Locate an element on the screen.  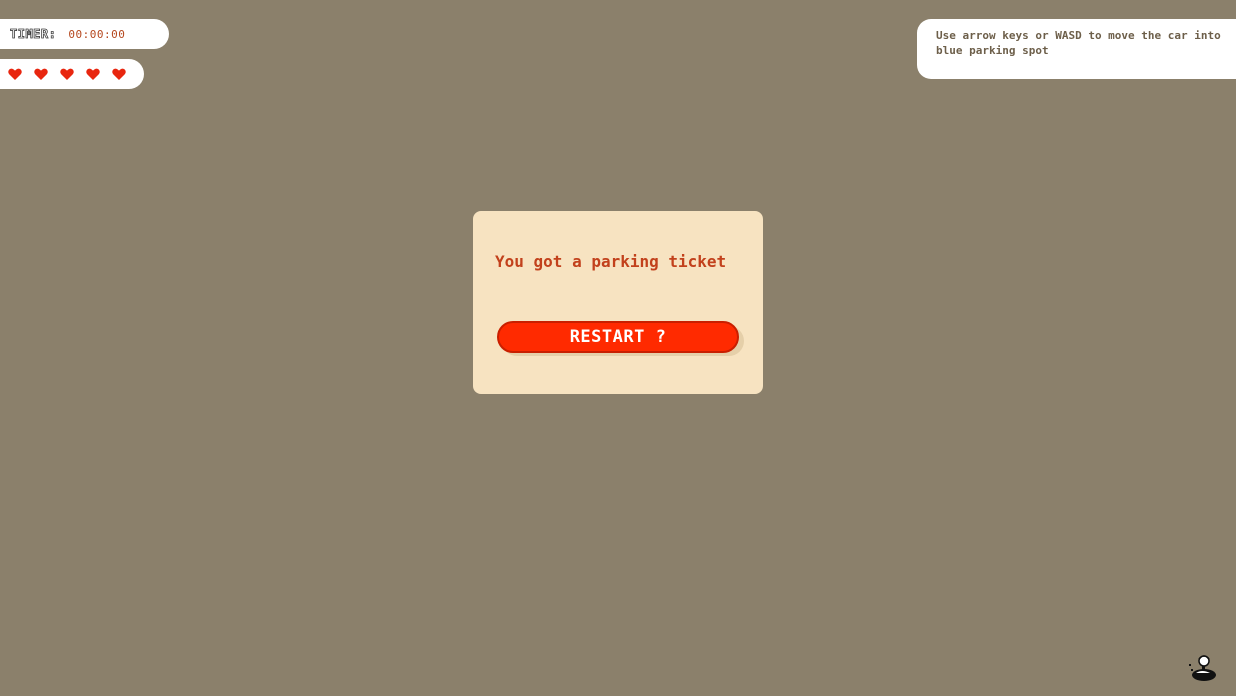
modal-message: You got a parking ticket is located at coordinates (611, 261).